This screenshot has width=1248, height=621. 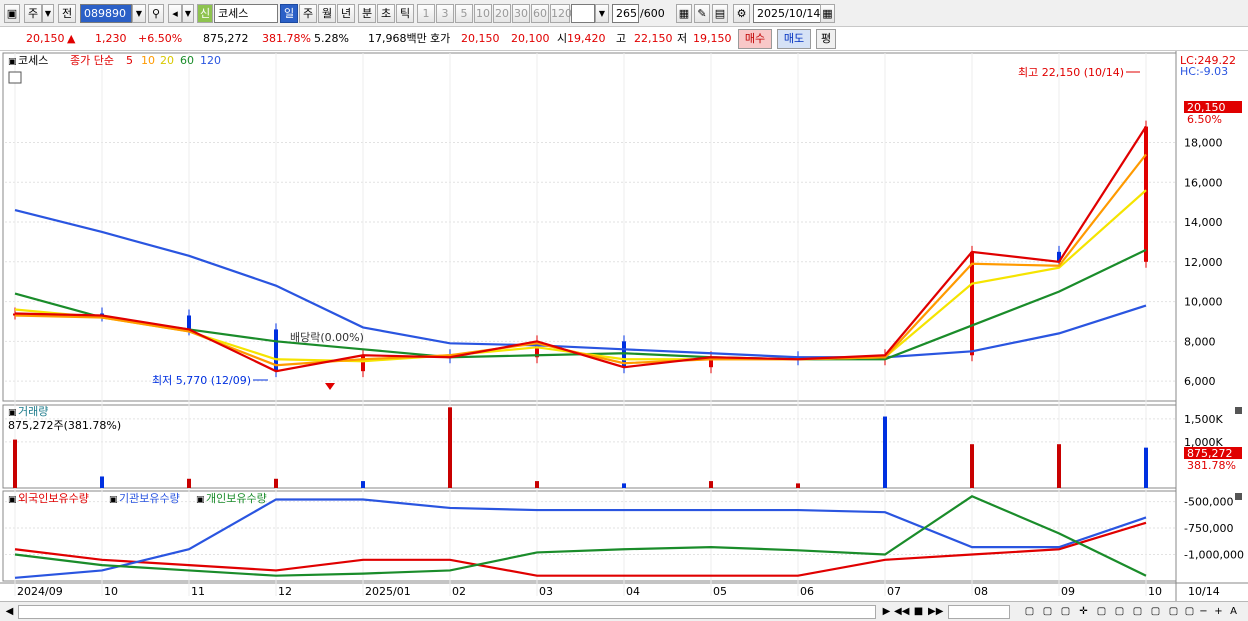 What do you see at coordinates (440, 38) in the screenshot?
I see `hoga-label: 호가` at bounding box center [440, 38].